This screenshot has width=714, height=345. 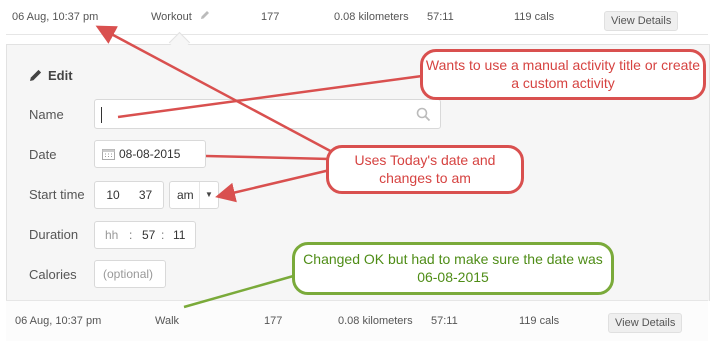 What do you see at coordinates (423, 114) in the screenshot?
I see `search-icon` at bounding box center [423, 114].